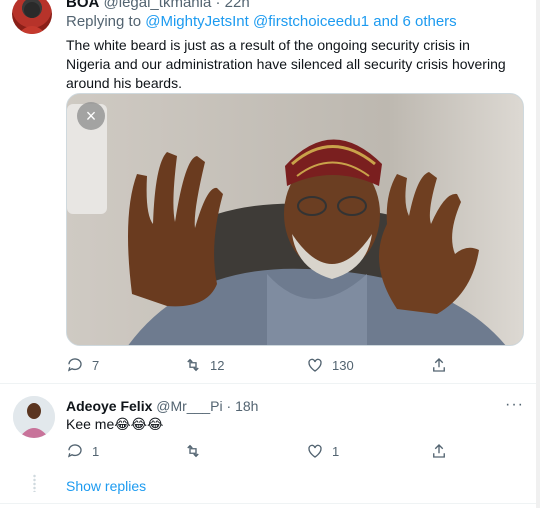 This screenshot has width=540, height=508. Describe the element at coordinates (106, 486) in the screenshot. I see `show-replies-link: Show replies` at that location.